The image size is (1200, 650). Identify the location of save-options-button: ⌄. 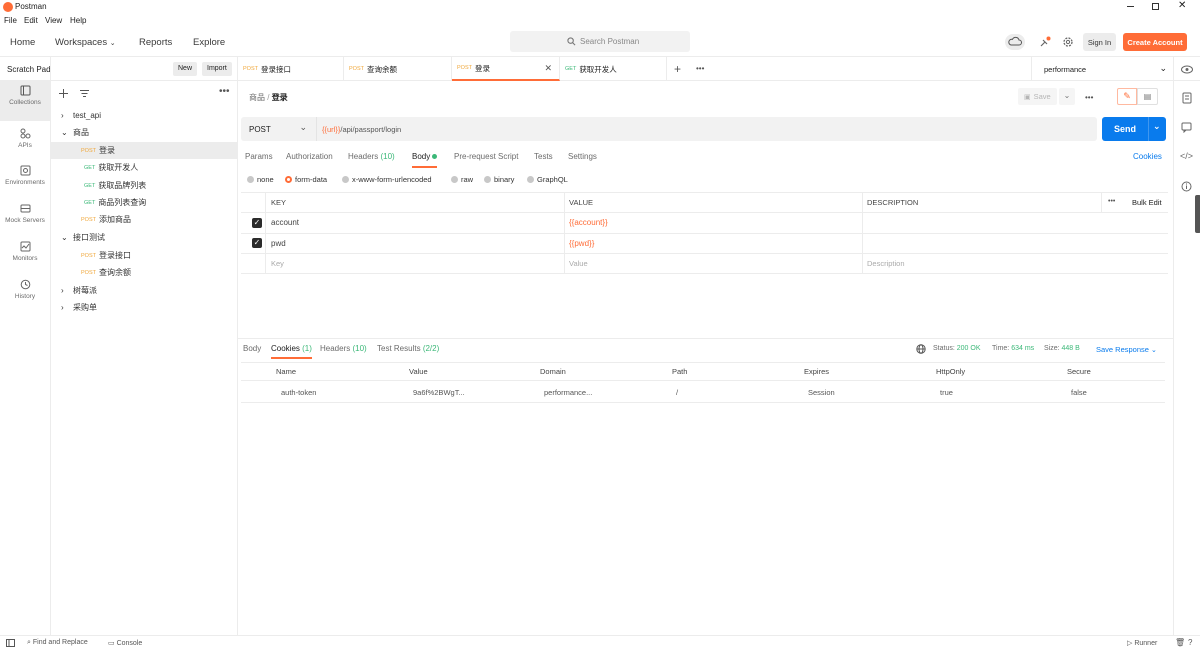
(1067, 96).